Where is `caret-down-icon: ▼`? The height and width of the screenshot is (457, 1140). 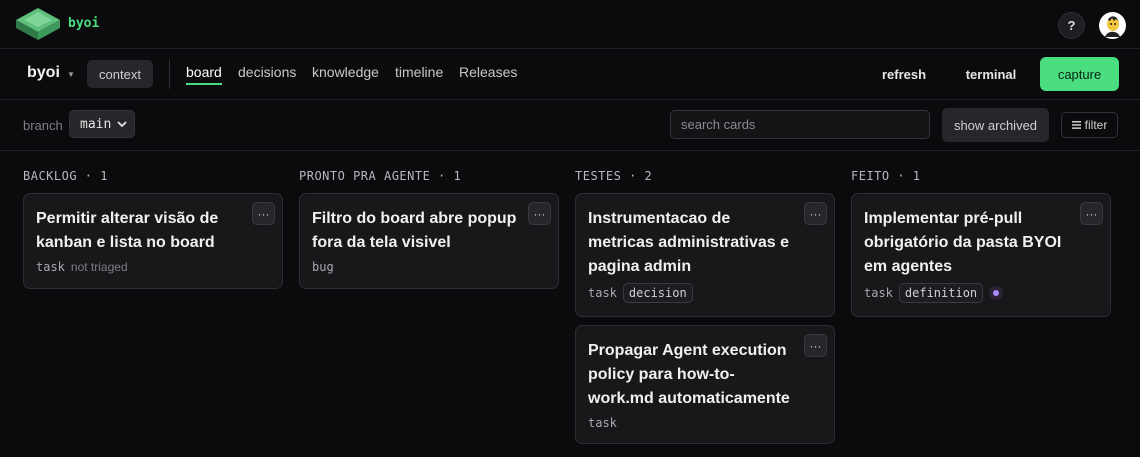
caret-down-icon: ▼ is located at coordinates (71, 74).